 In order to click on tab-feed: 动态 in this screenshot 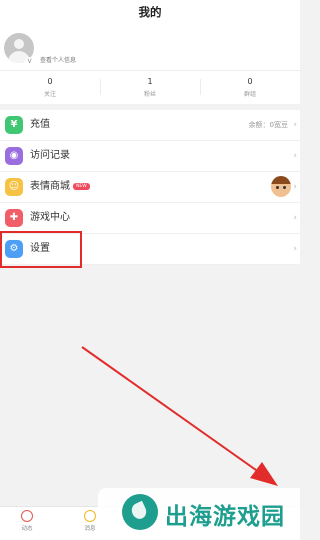, I will do `click(27, 521)`.